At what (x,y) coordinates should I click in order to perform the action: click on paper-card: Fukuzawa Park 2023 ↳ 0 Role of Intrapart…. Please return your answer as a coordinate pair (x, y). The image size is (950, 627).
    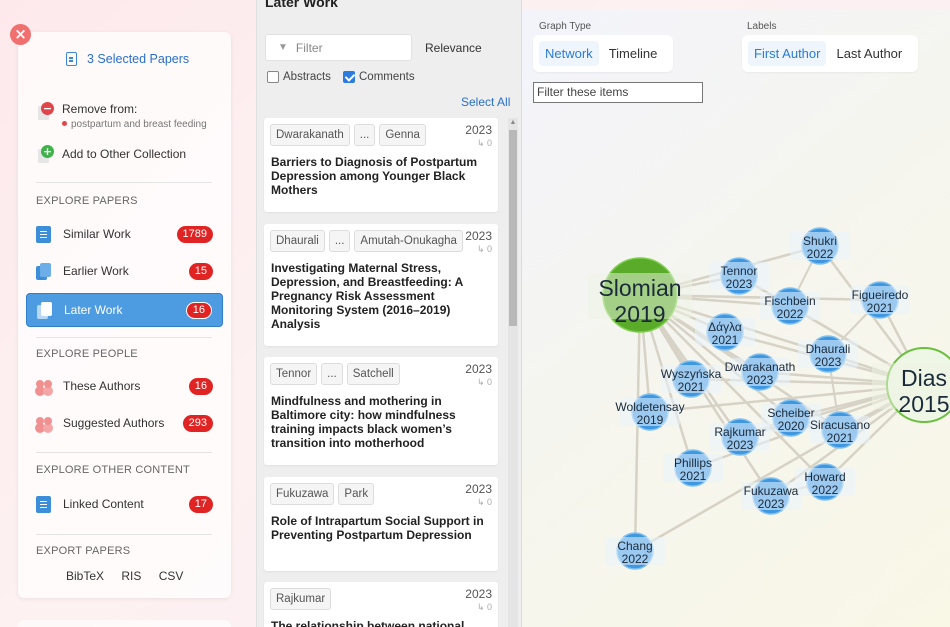
    Looking at the image, I should click on (381, 524).